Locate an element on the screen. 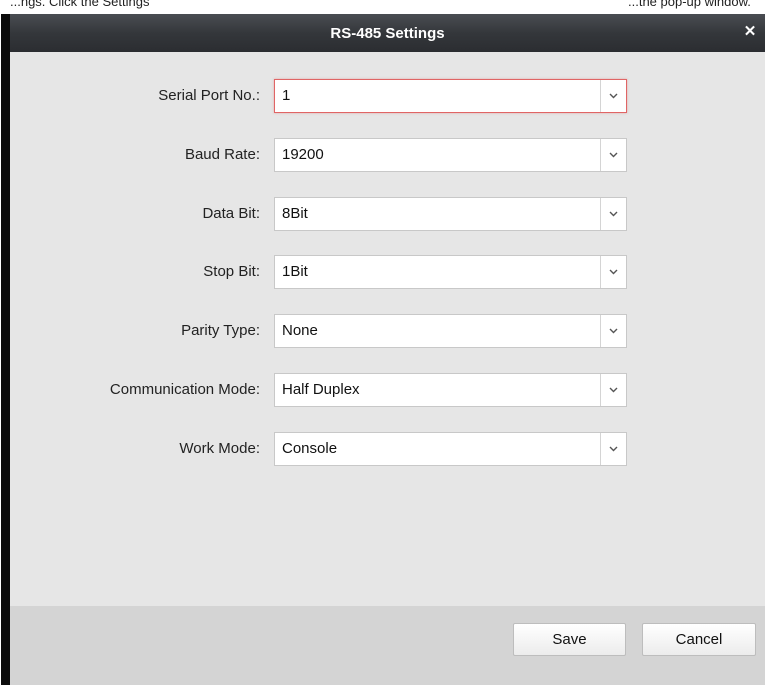  stop-bit-select: 1Bit is located at coordinates (450, 272).